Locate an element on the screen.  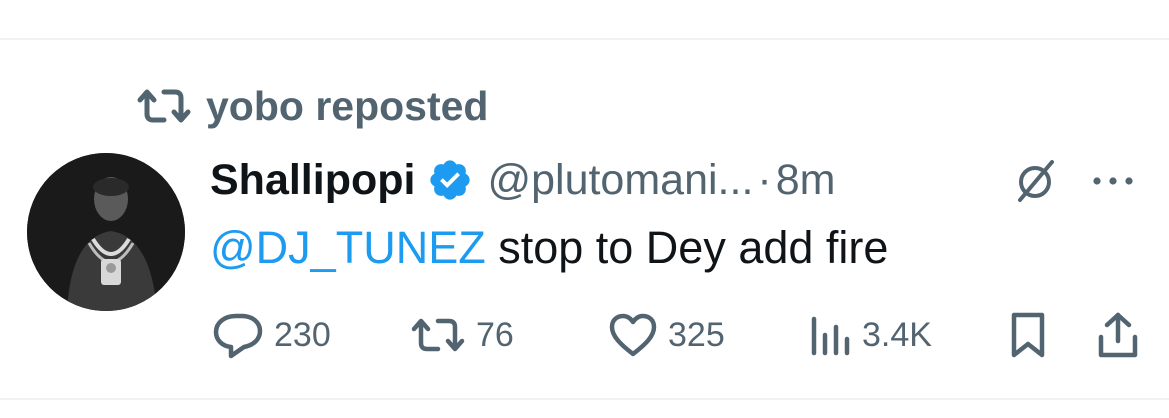
views-count: 3.4K is located at coordinates (897, 335).